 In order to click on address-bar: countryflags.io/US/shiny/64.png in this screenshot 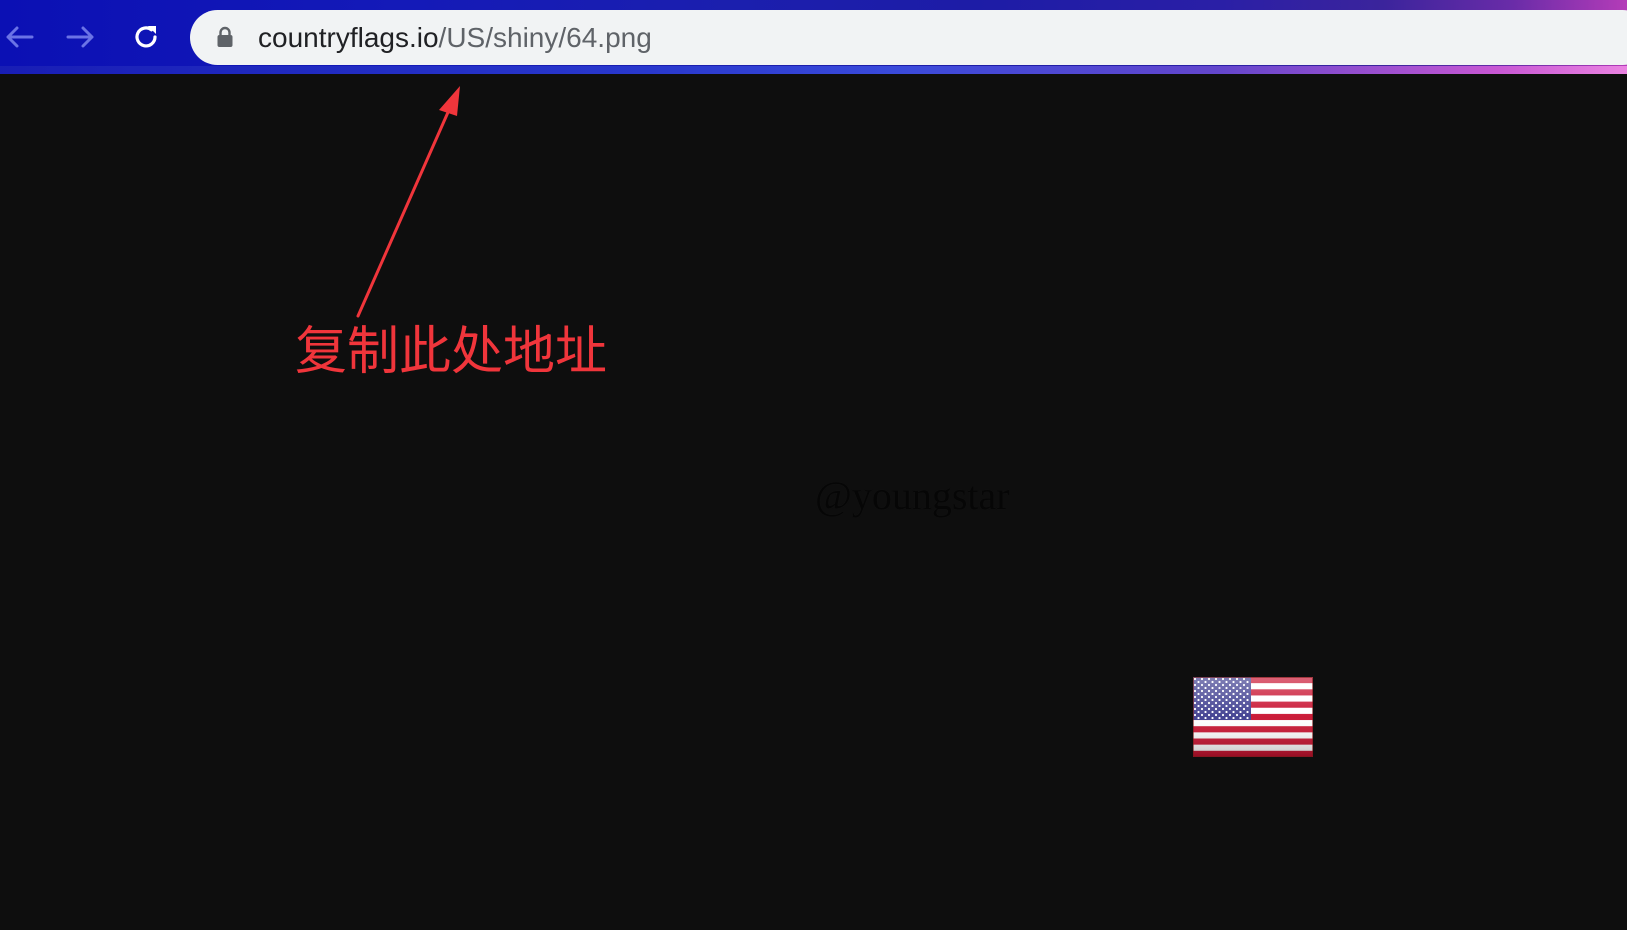, I will do `click(908, 37)`.